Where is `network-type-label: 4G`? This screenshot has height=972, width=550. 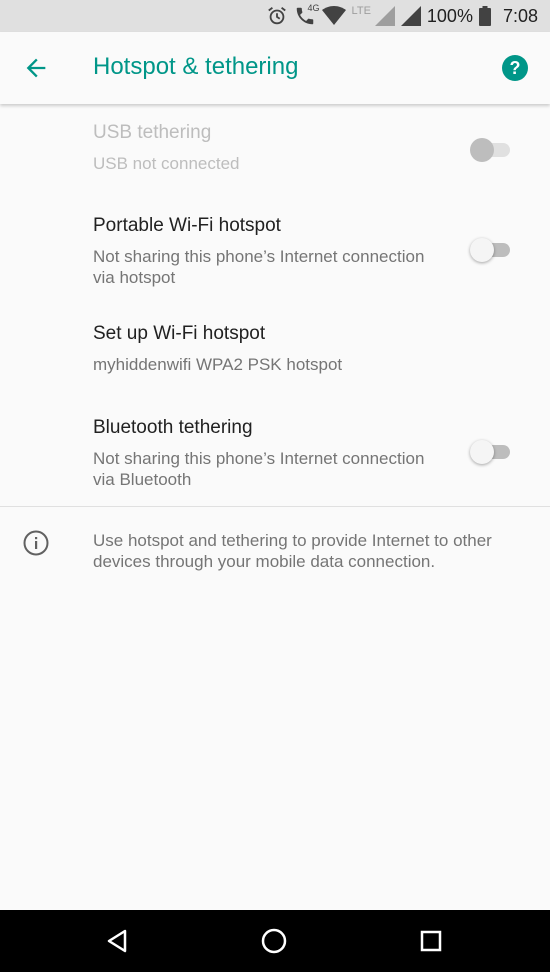
network-type-label: 4G is located at coordinates (313, 8).